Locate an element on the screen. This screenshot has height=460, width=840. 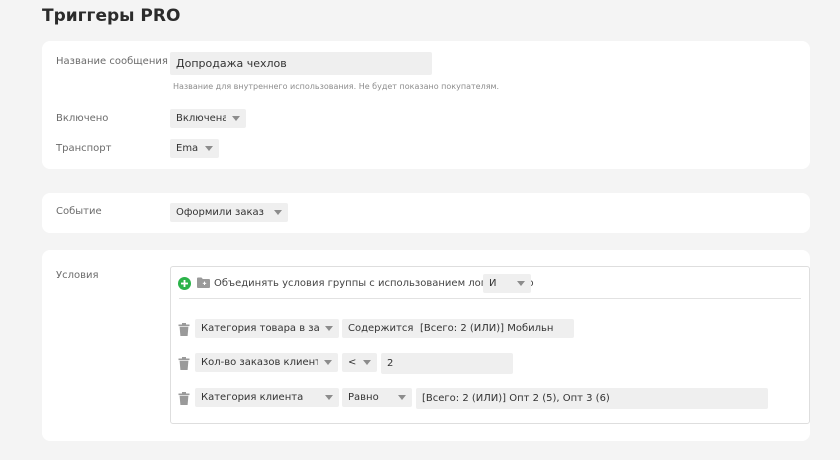
logic-select: И is located at coordinates (507, 283).